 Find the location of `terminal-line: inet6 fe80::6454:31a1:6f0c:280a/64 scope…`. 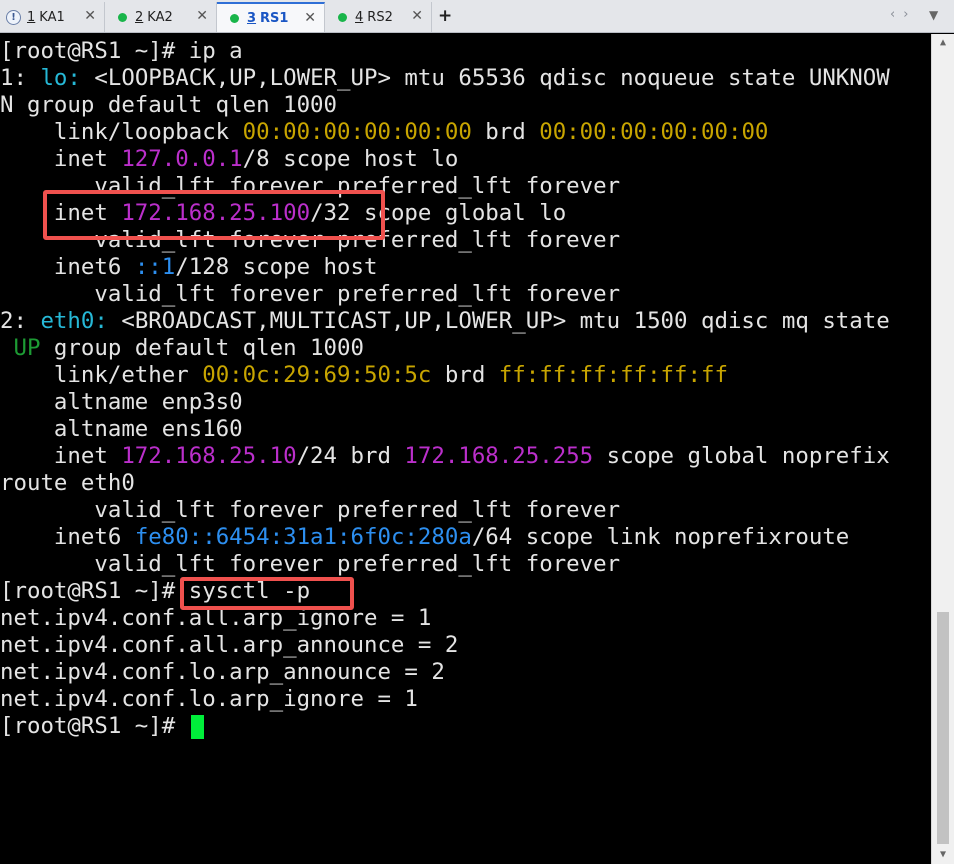

terminal-line: inet6 fe80::6454:31a1:6f0c:280a/64 scope… is located at coordinates (424, 537).